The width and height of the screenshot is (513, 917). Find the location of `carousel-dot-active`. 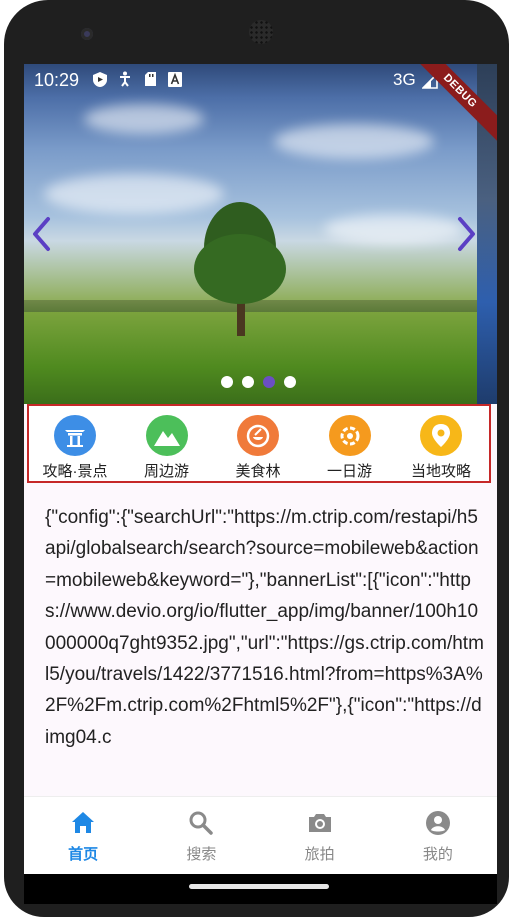

carousel-dot-active is located at coordinates (269, 382).